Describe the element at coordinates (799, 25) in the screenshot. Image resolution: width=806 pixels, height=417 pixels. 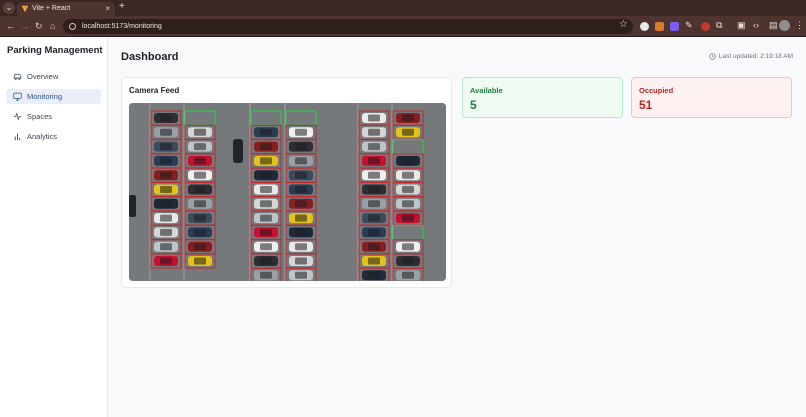
I see `browser-menu-icon: ⋮` at that location.